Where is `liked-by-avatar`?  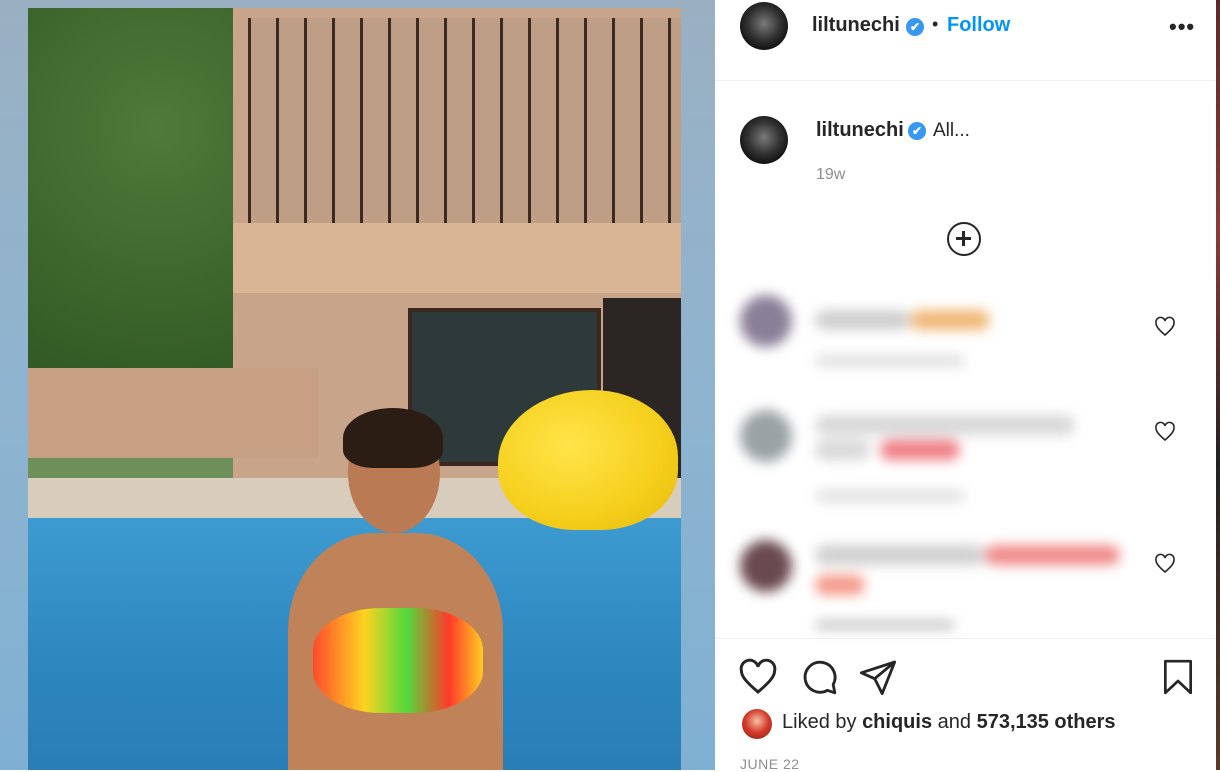
liked-by-avatar is located at coordinates (757, 724).